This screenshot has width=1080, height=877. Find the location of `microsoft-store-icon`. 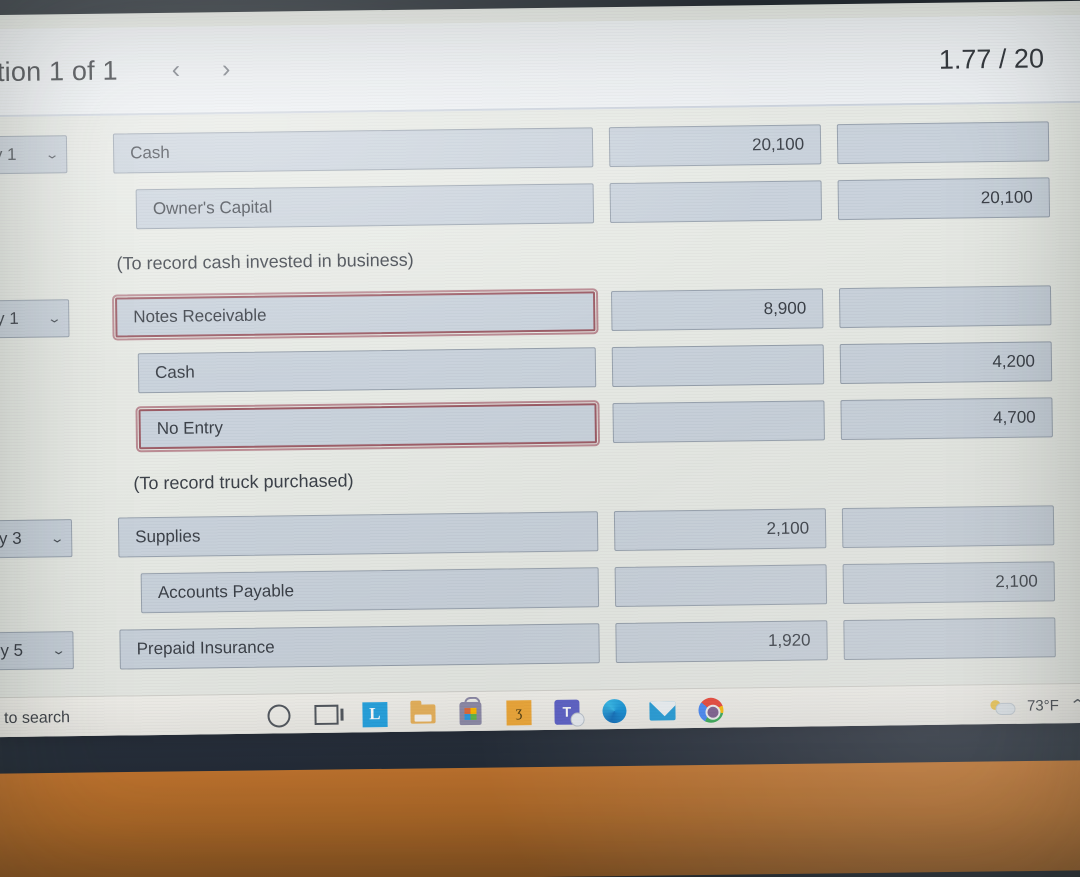

microsoft-store-icon is located at coordinates (471, 713).